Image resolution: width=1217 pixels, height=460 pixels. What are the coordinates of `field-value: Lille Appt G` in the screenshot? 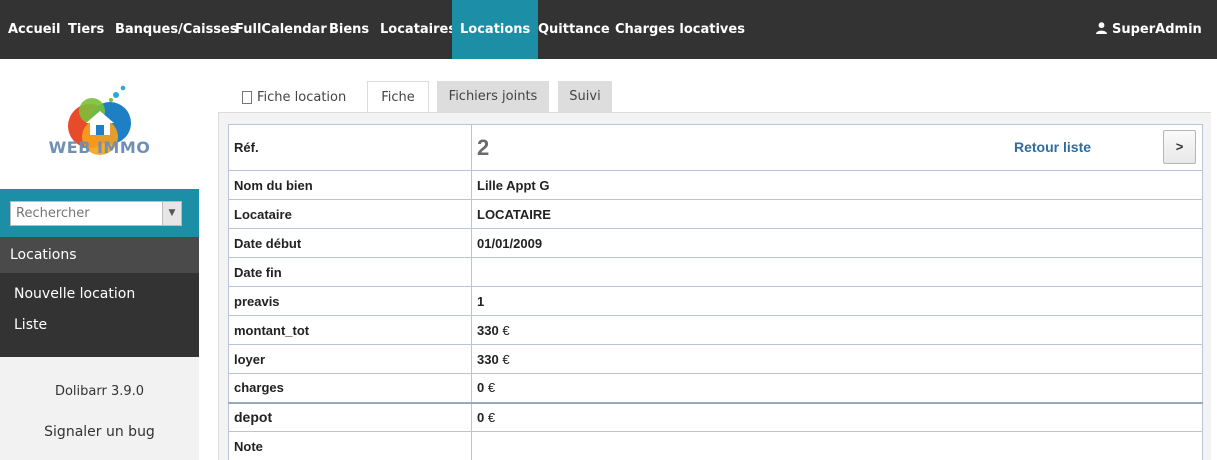 It's located at (837, 185).